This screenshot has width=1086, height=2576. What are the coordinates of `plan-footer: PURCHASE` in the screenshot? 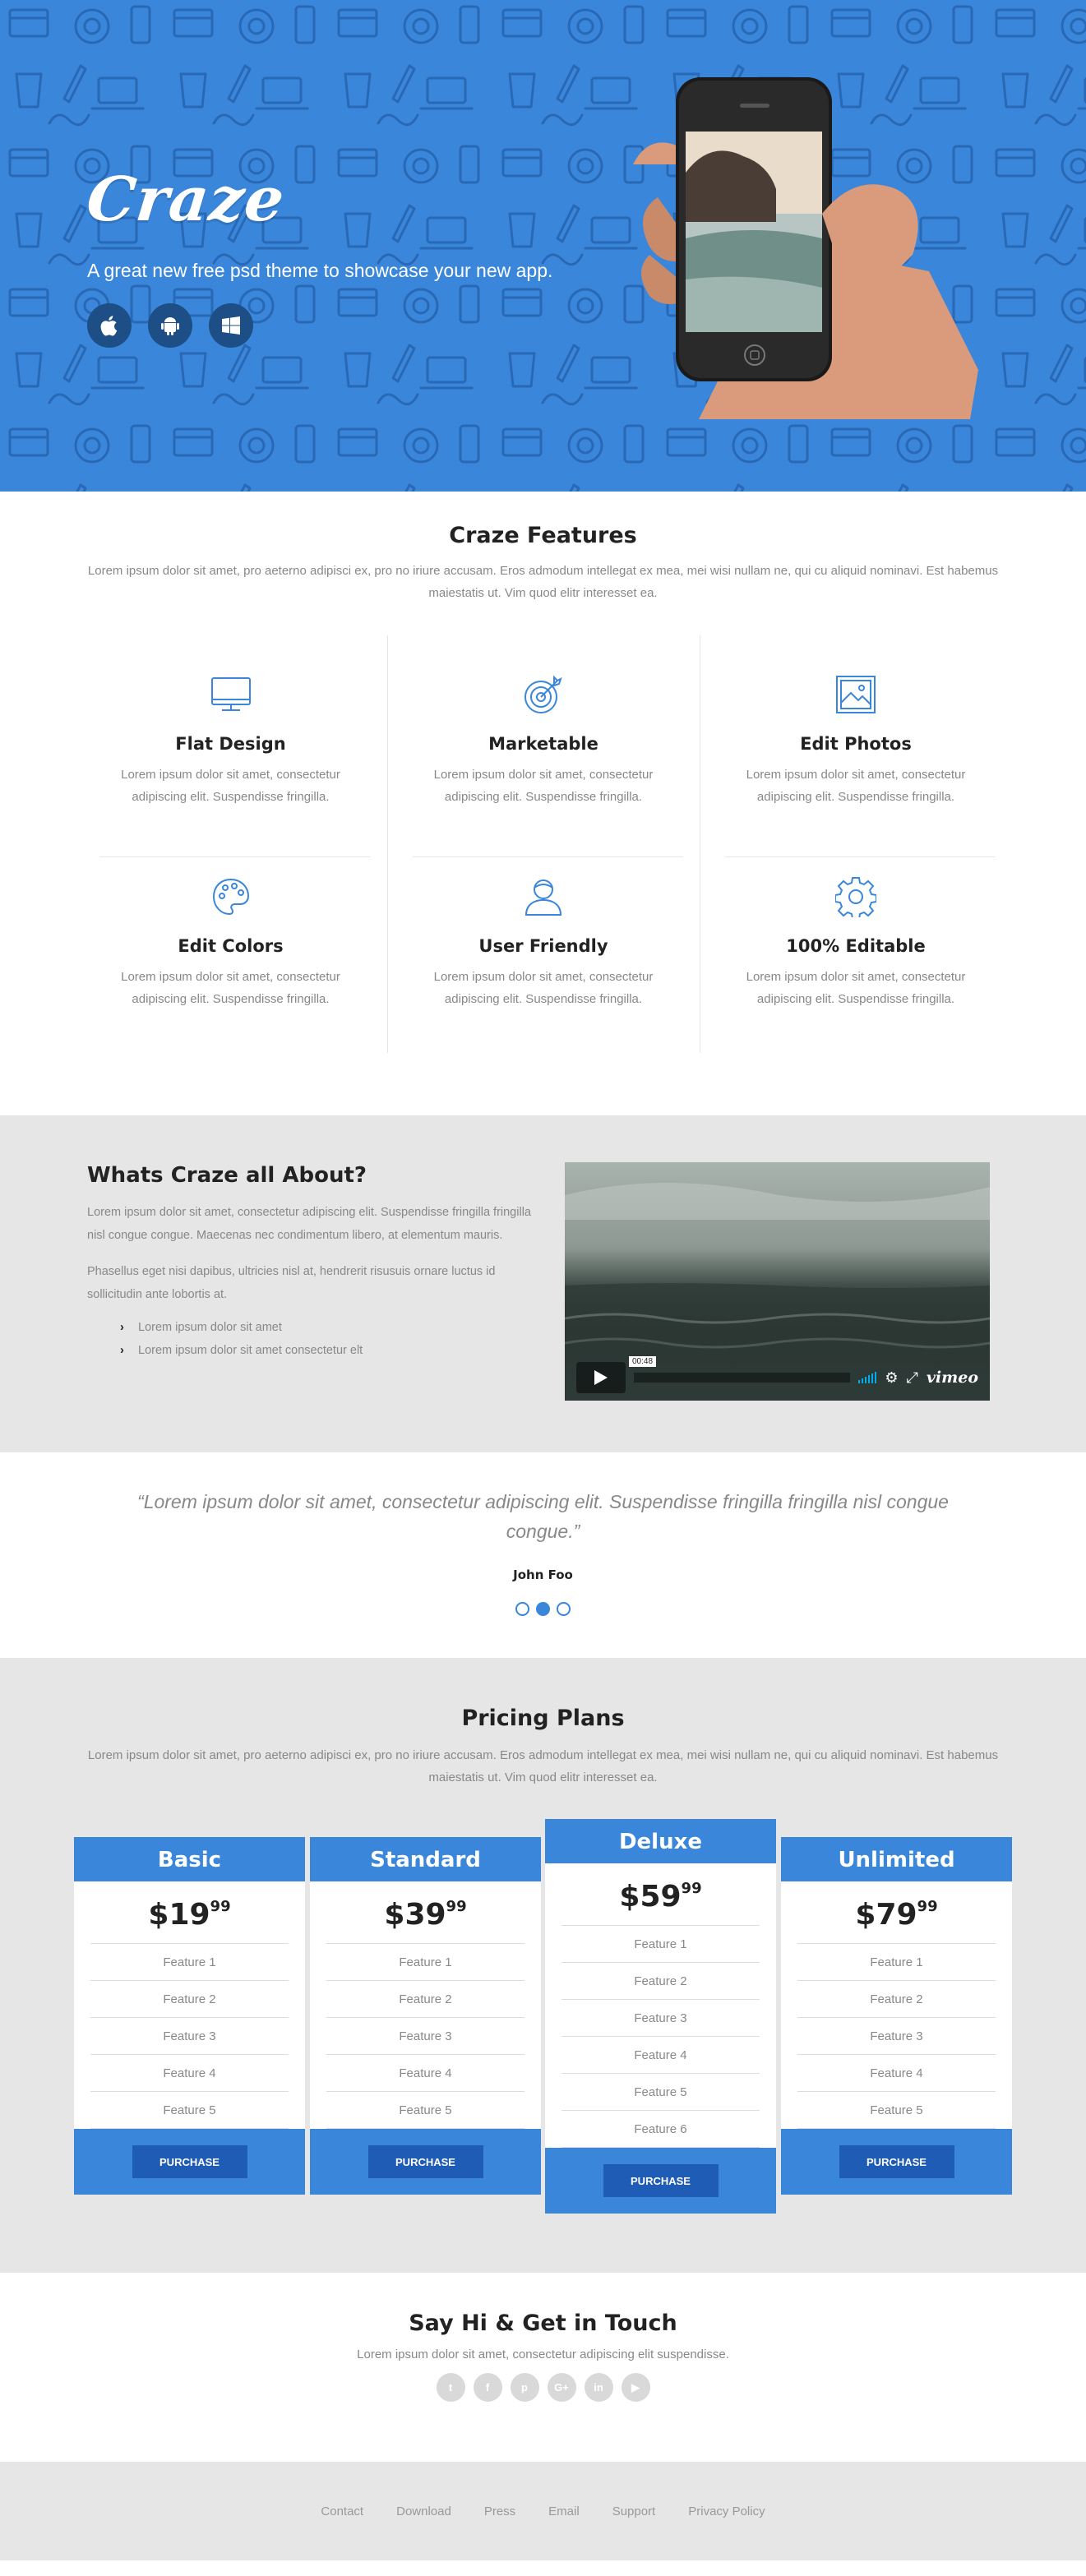 It's located at (660, 2181).